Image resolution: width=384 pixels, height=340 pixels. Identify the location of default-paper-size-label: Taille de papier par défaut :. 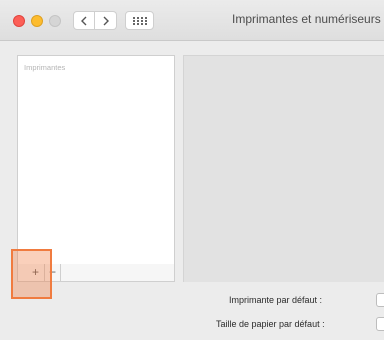
(270, 324).